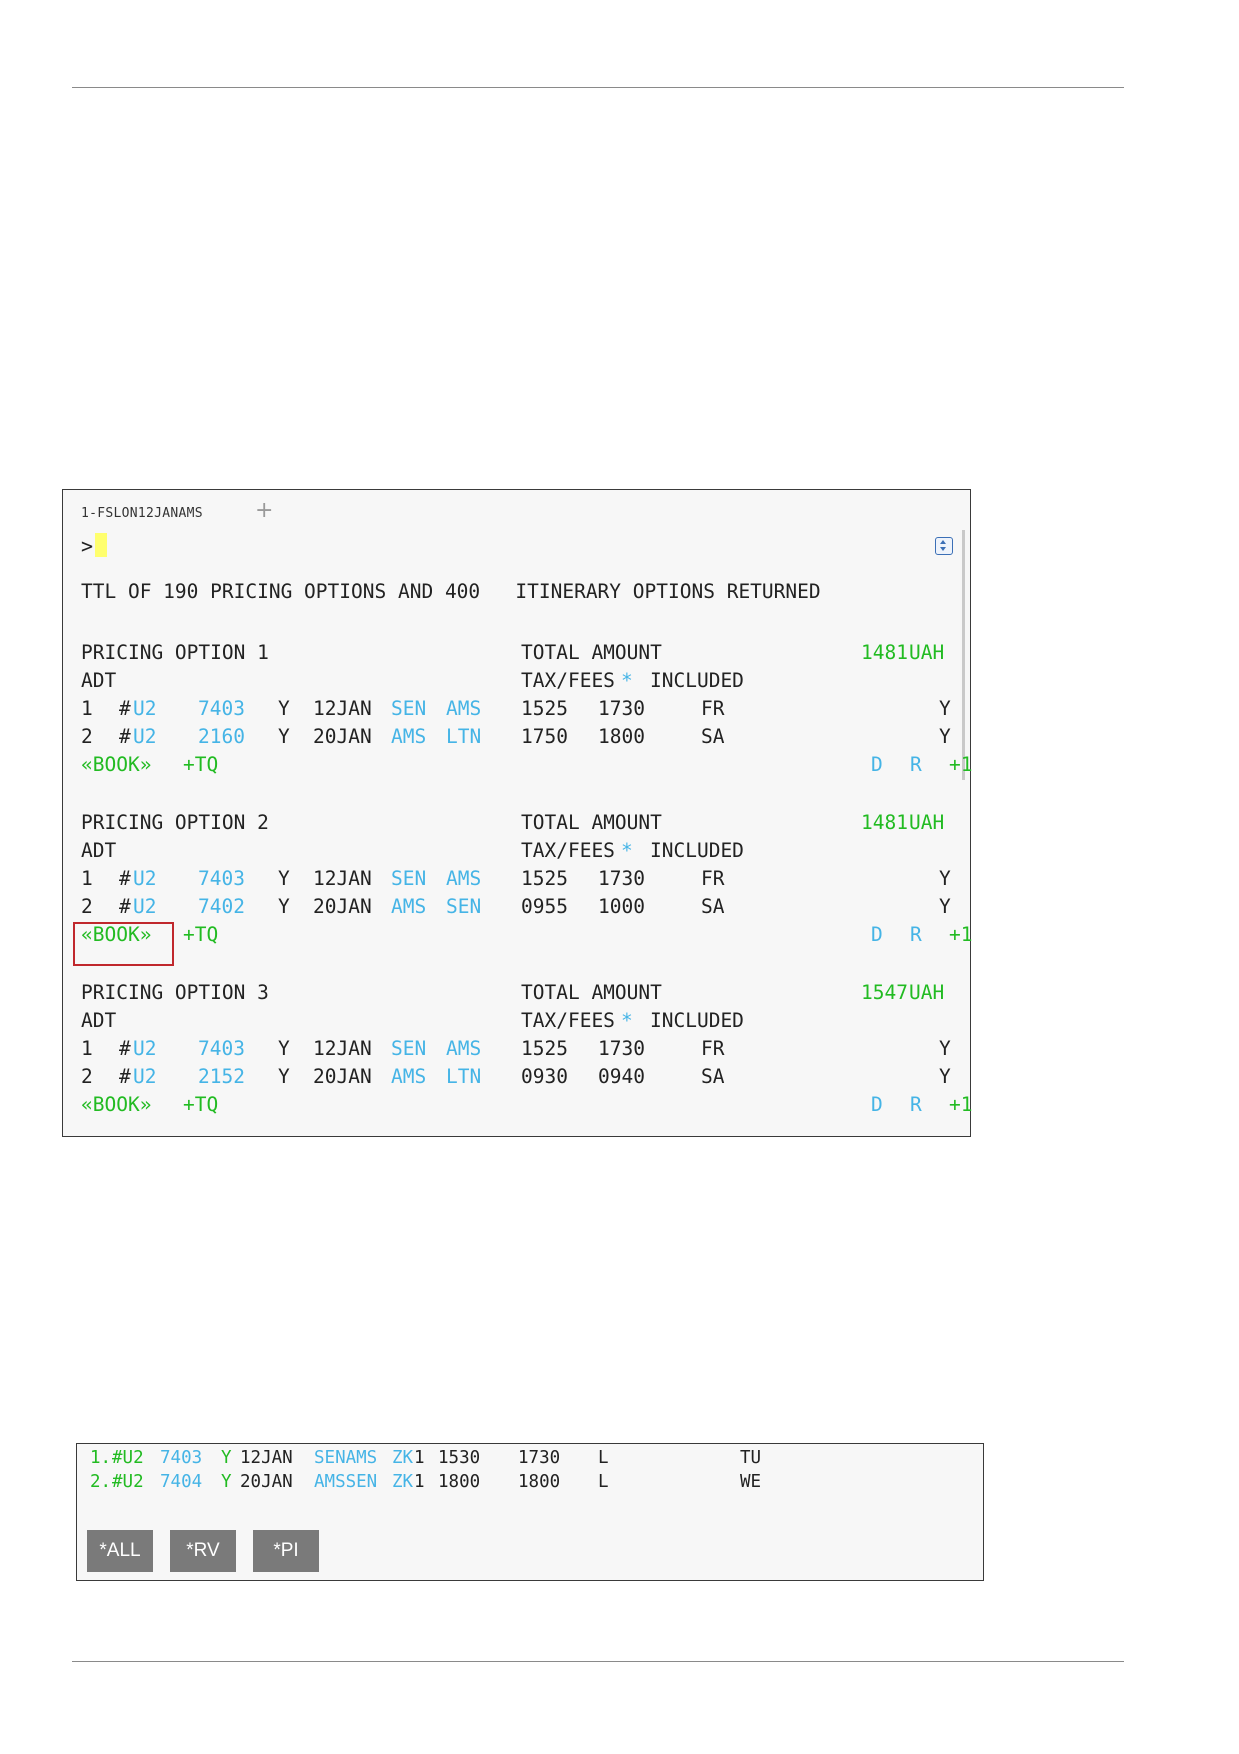 The height and width of the screenshot is (1754, 1239). I want to click on included-label: INCLUDED, so click(697, 850).